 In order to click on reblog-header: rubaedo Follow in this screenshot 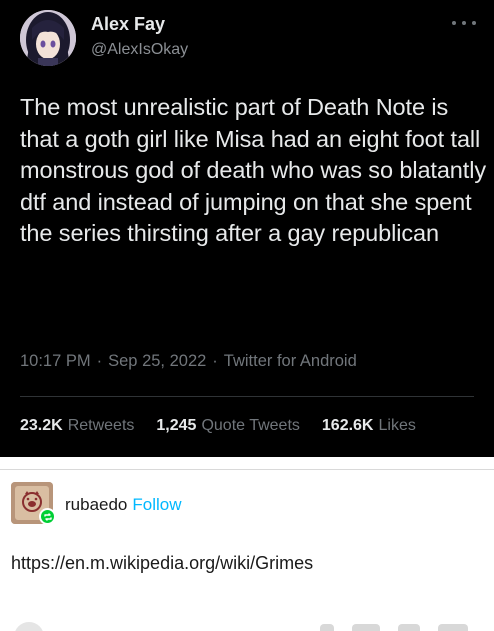, I will do `click(123, 505)`.